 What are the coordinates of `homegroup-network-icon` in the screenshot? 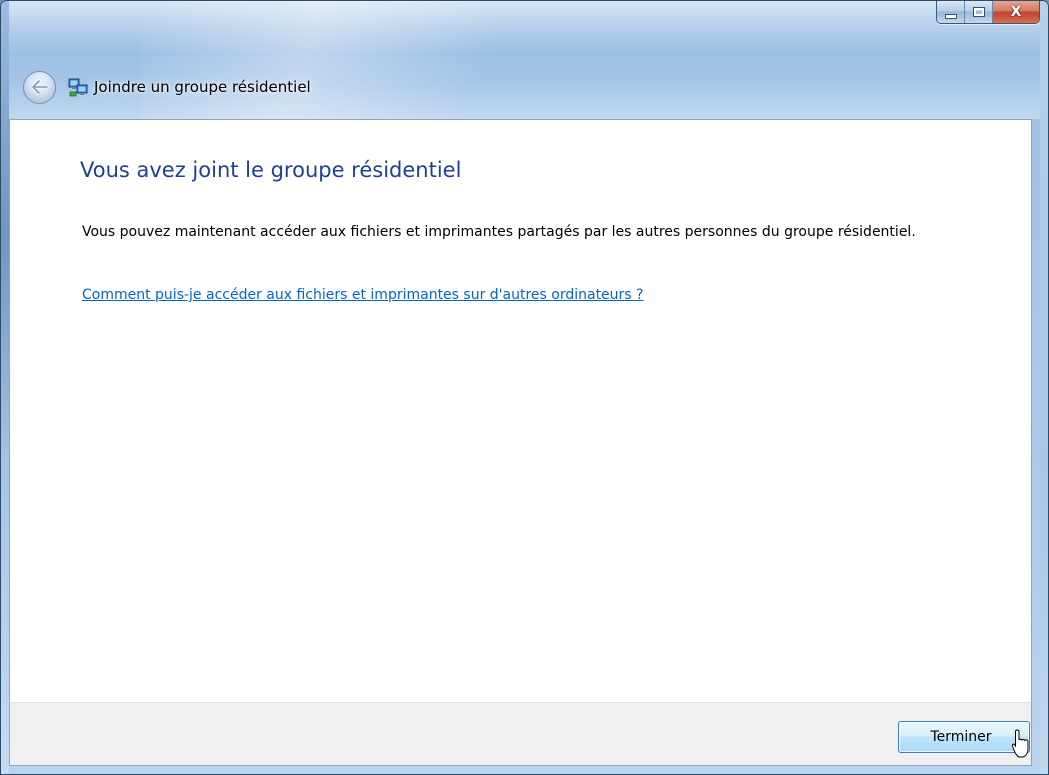 It's located at (78, 87).